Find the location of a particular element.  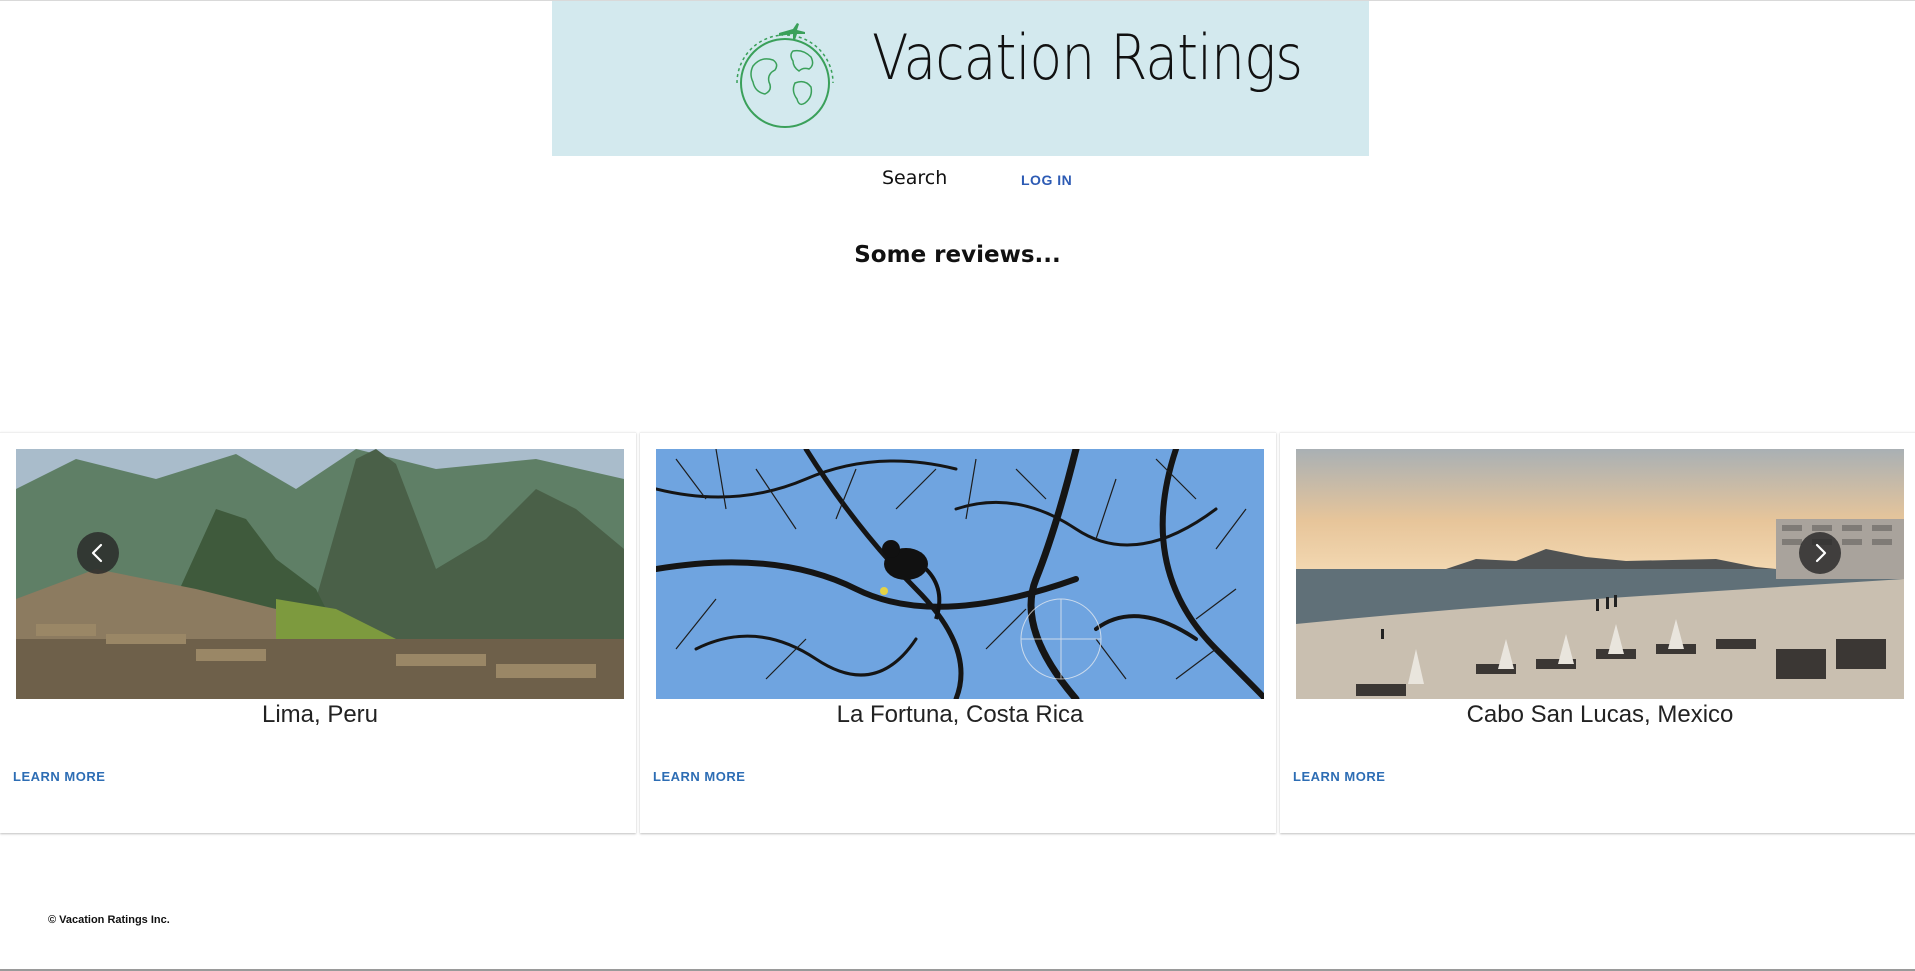

nav-search-link: Search is located at coordinates (914, 178).